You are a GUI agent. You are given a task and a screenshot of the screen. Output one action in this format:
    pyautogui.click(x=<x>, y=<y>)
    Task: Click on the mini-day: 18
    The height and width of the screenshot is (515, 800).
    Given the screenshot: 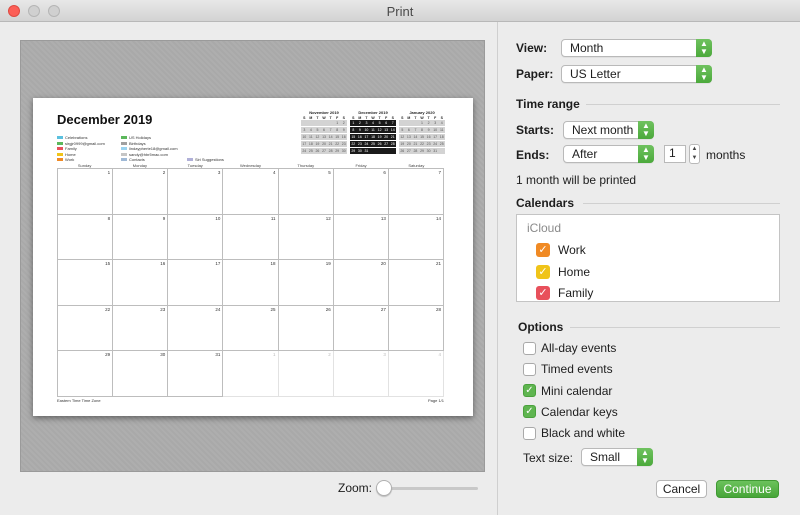 What is the action you would take?
    pyautogui.click(x=441, y=137)
    